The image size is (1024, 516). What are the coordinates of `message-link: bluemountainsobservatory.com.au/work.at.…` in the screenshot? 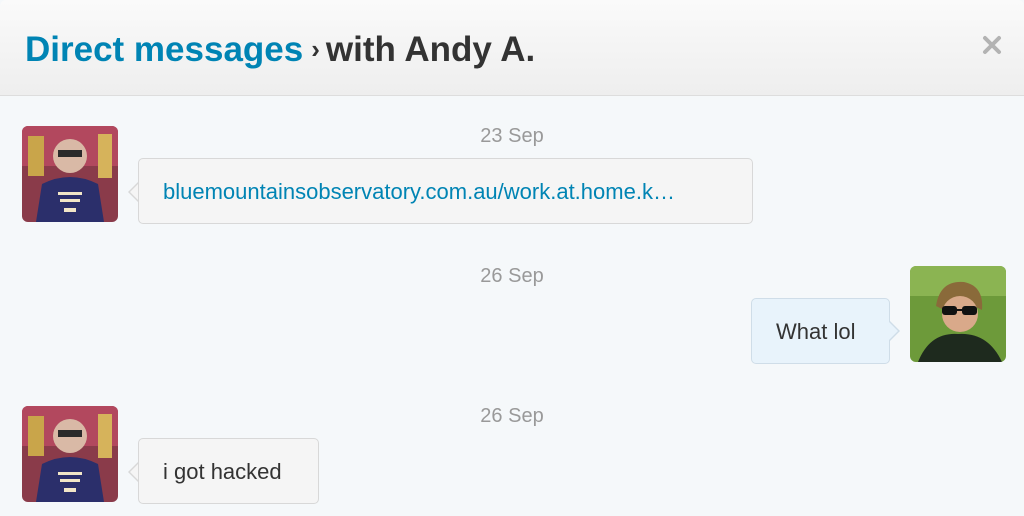 It's located at (419, 191).